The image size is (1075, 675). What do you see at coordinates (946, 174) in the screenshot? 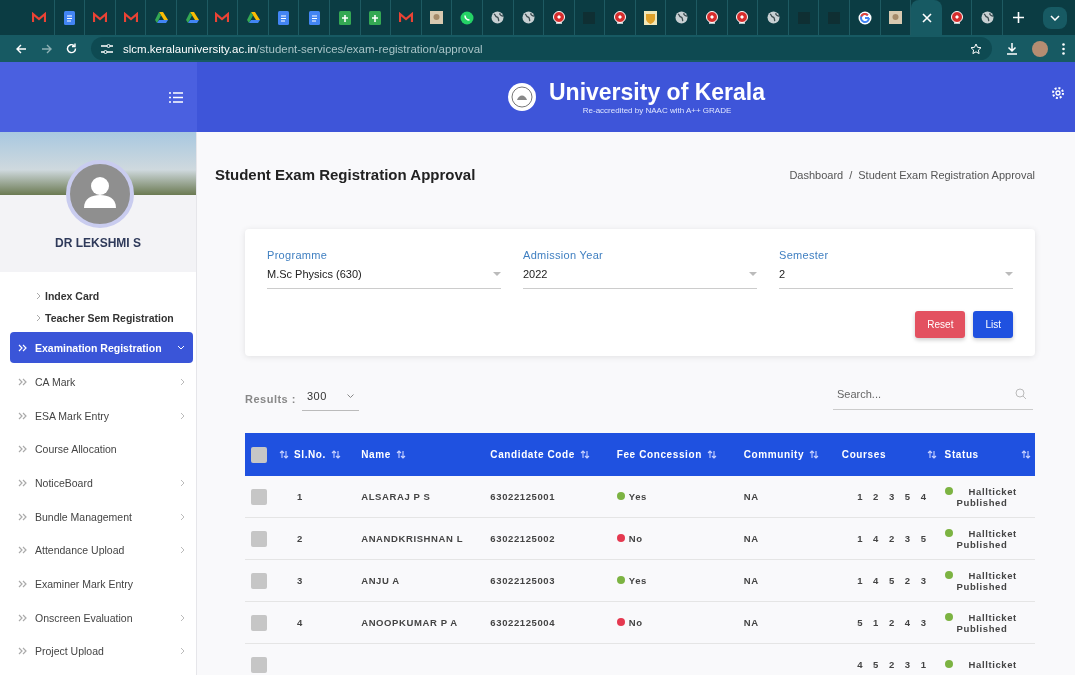
I see `breadcrumb-current: Student Exam Registration Approval` at bounding box center [946, 174].